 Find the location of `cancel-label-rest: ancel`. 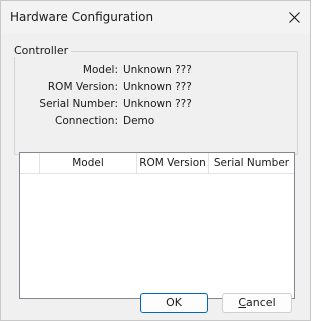

cancel-label-rest: ancel is located at coordinates (261, 302).